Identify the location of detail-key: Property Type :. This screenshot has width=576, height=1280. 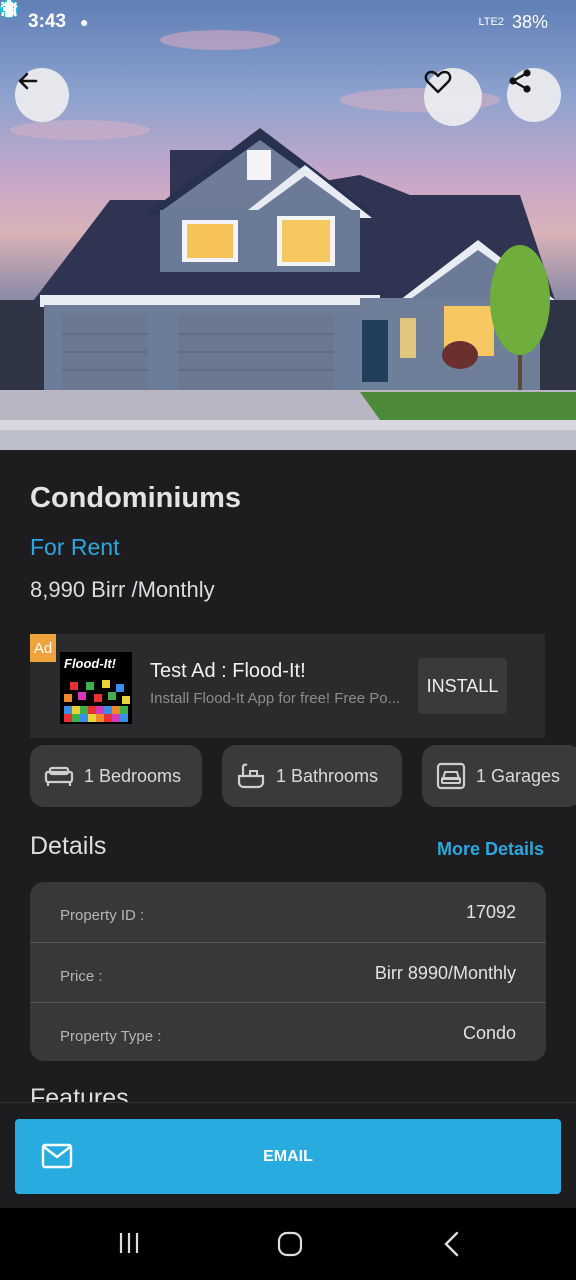
(111, 1036).